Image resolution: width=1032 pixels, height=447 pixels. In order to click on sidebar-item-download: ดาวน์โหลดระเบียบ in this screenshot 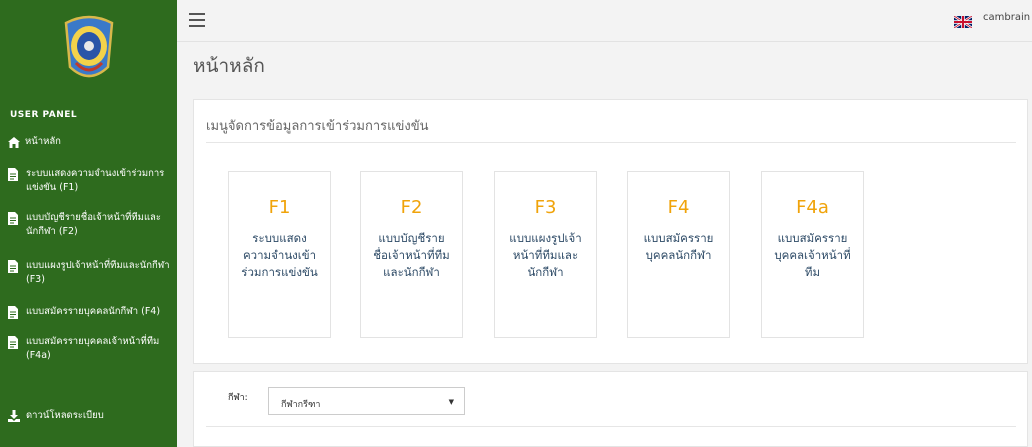, I will do `click(88, 416)`.